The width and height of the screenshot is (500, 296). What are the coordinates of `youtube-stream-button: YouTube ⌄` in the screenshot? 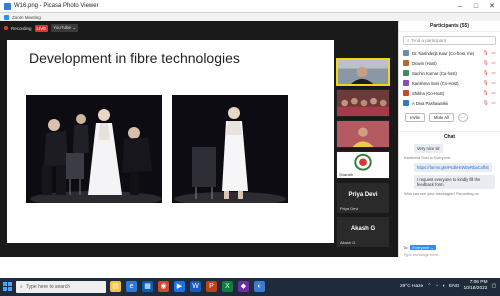 It's located at (64, 28).